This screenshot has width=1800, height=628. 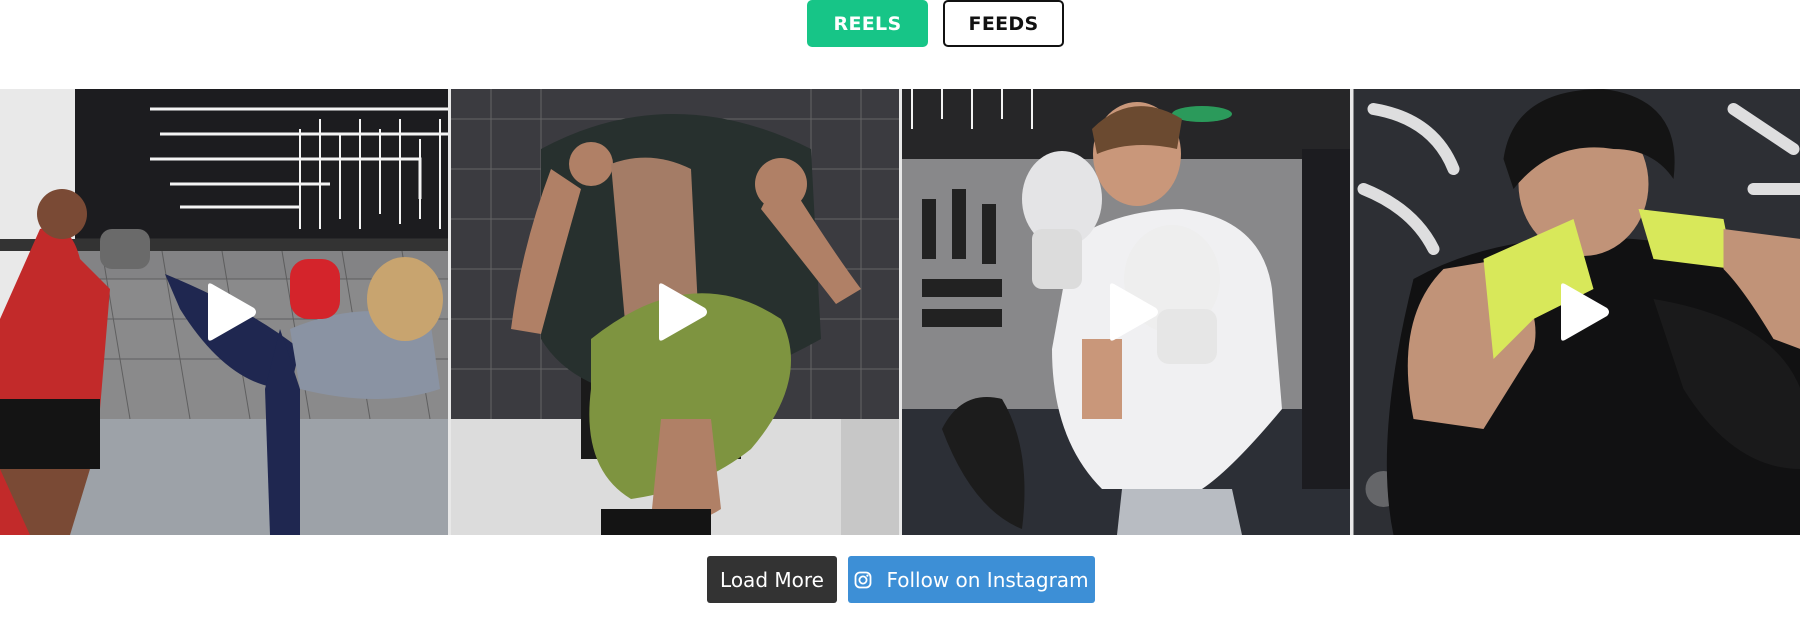 What do you see at coordinates (863, 579) in the screenshot?
I see `instagram-icon` at bounding box center [863, 579].